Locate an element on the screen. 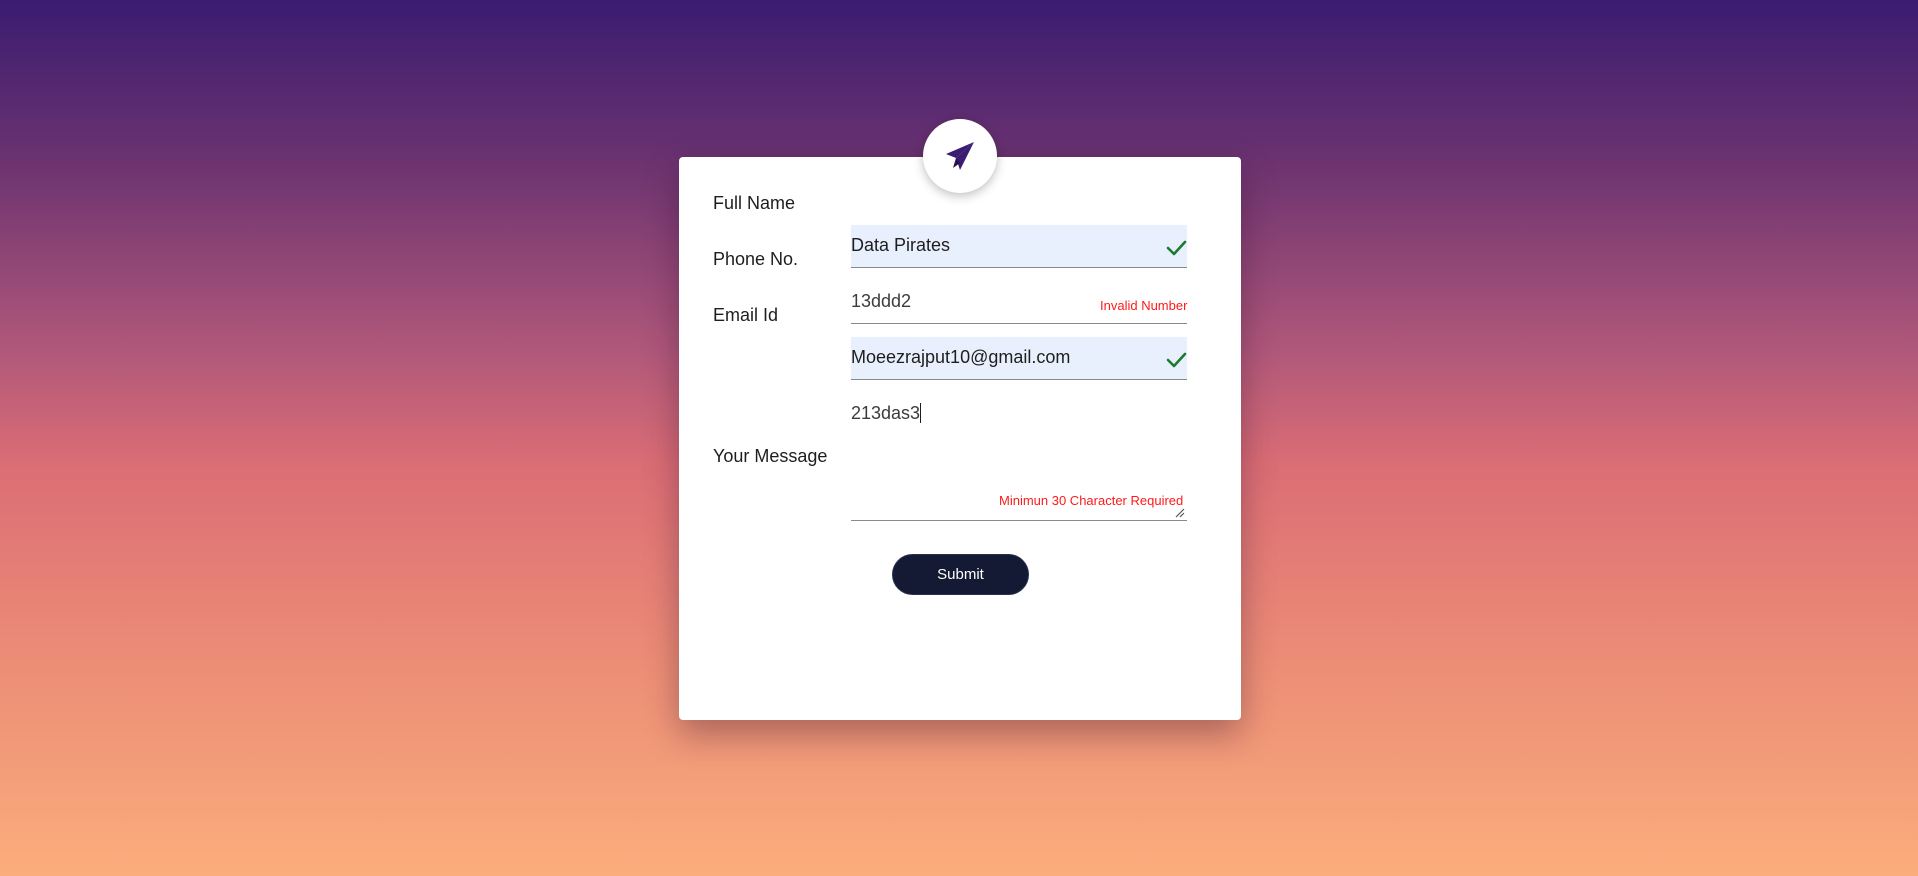  phone-value: 13ddd2 is located at coordinates (881, 301).